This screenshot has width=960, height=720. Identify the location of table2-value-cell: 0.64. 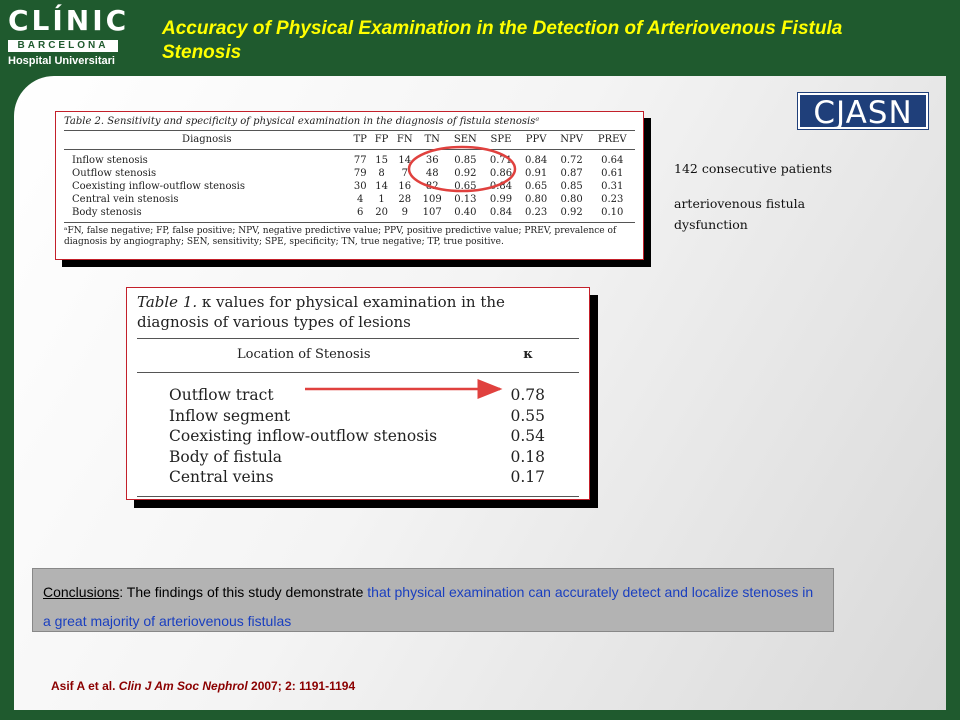
(612, 160).